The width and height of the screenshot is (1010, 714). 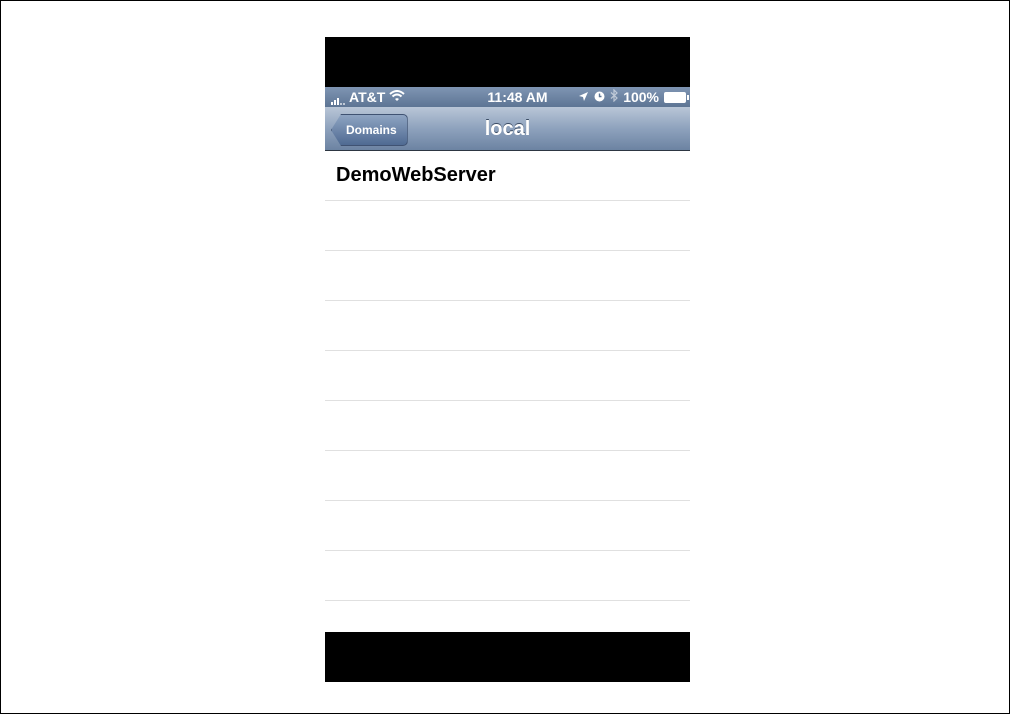 What do you see at coordinates (583, 97) in the screenshot?
I see `location-icon` at bounding box center [583, 97].